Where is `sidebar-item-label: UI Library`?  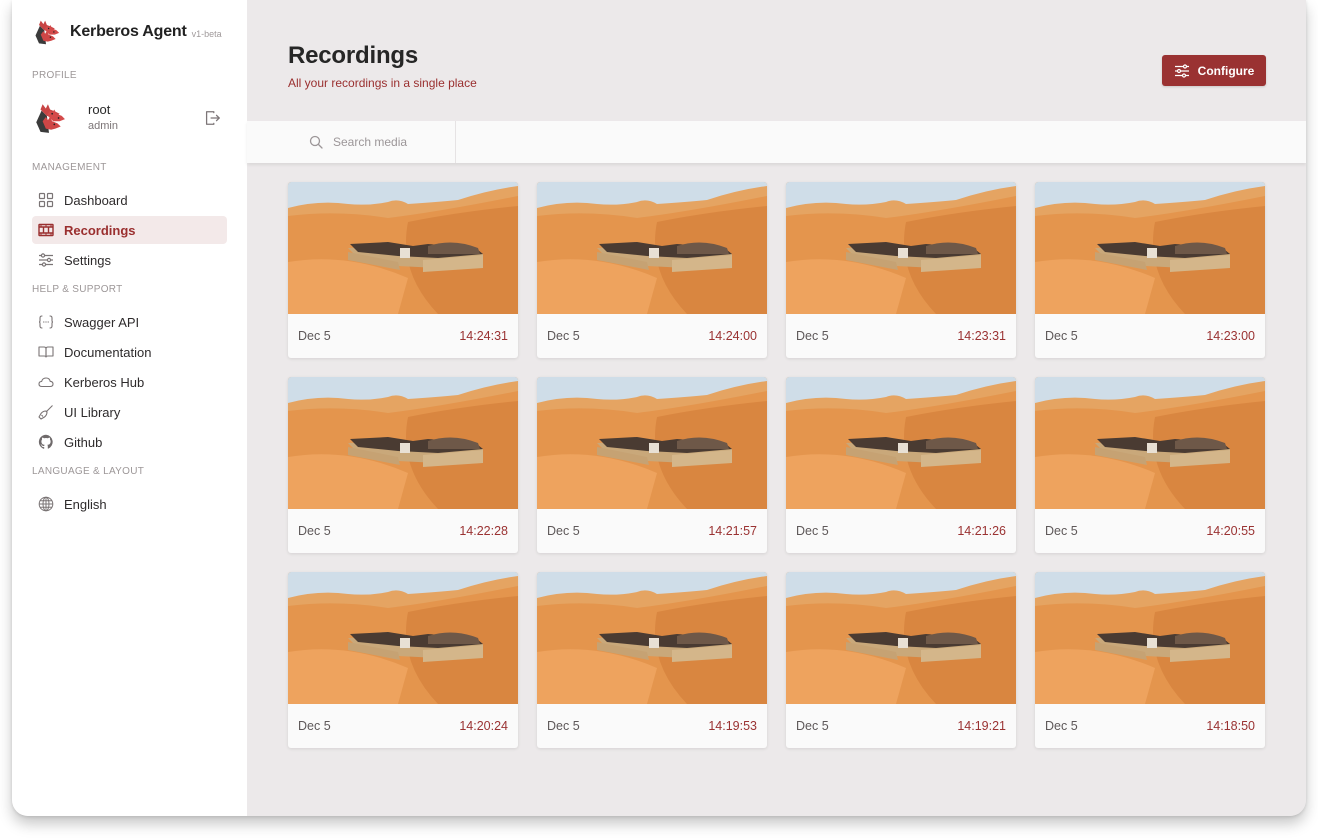
sidebar-item-label: UI Library is located at coordinates (92, 412).